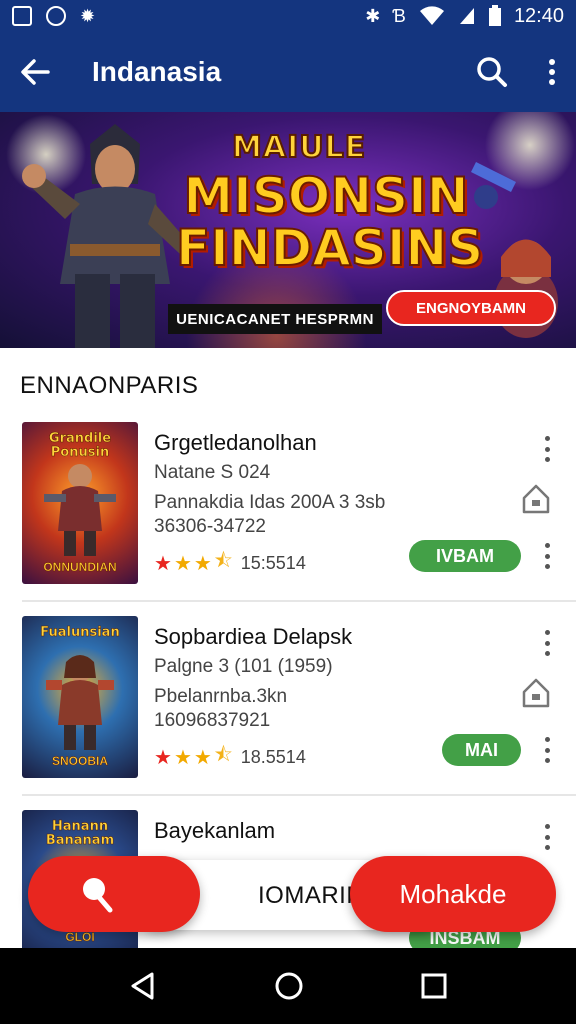 This screenshot has height=1024, width=576. Describe the element at coordinates (431, 15) in the screenshot. I see `wifi-icon` at that location.